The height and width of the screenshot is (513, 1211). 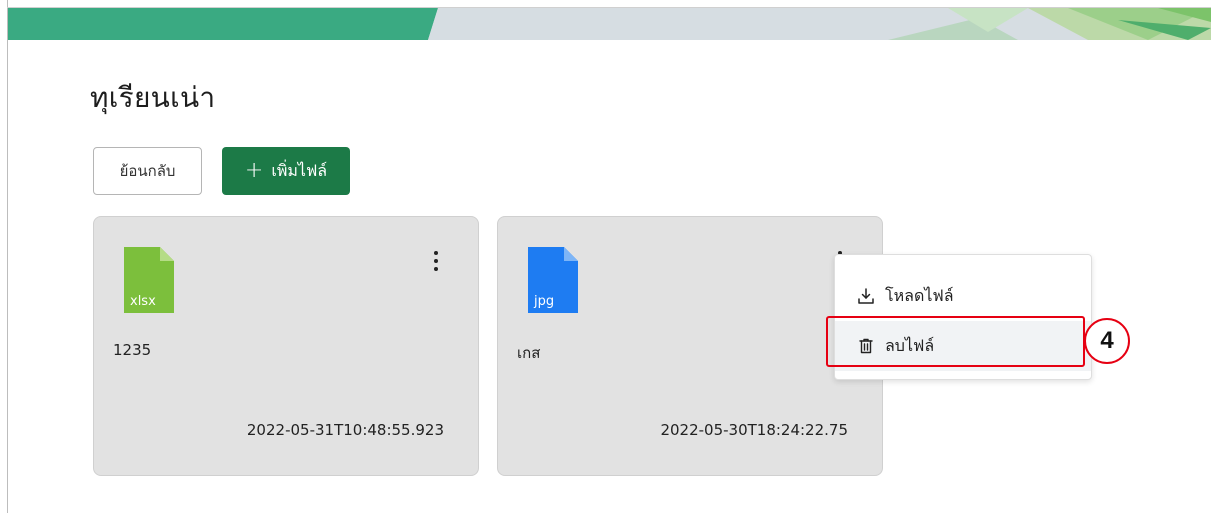 I want to click on back-button: ย้อนกลับ, so click(x=147, y=171).